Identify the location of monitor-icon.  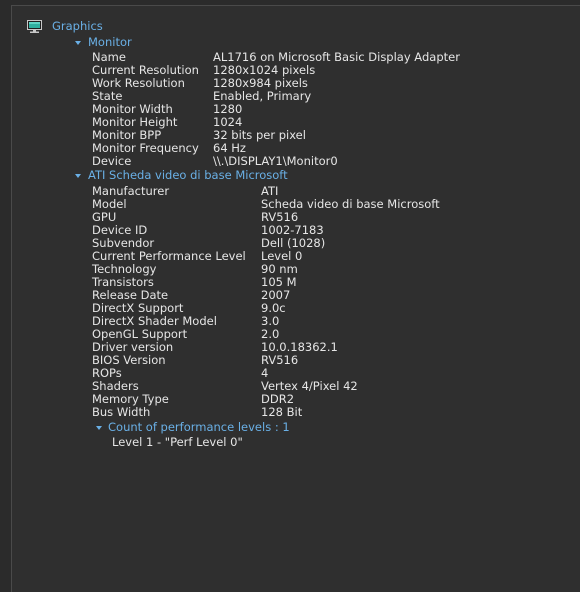
(34, 26).